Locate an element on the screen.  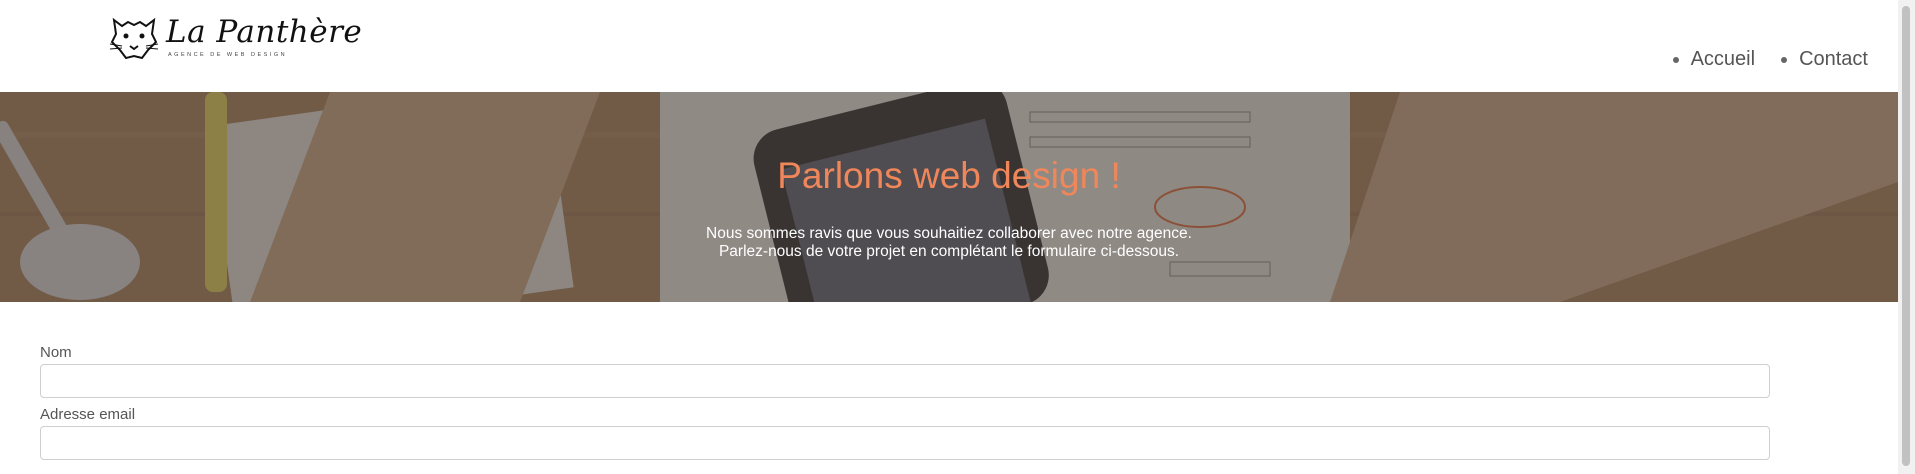
site-logo: La Panthère AGENCE DE WEB DESIGN is located at coordinates (238, 39).